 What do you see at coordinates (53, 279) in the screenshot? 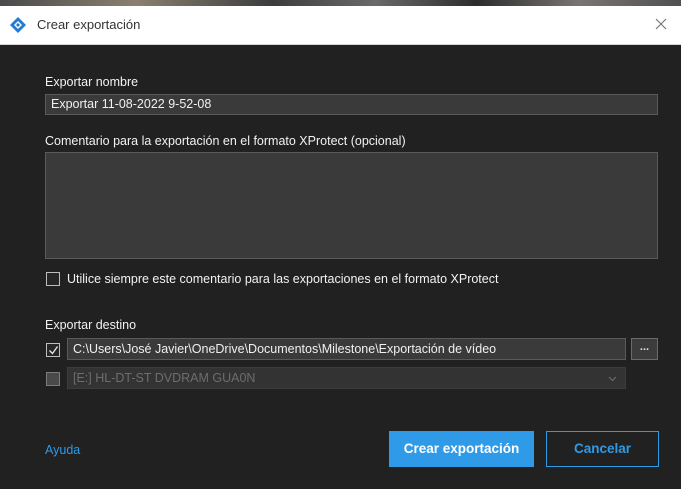
I see `always-use-comment-checkbox` at bounding box center [53, 279].